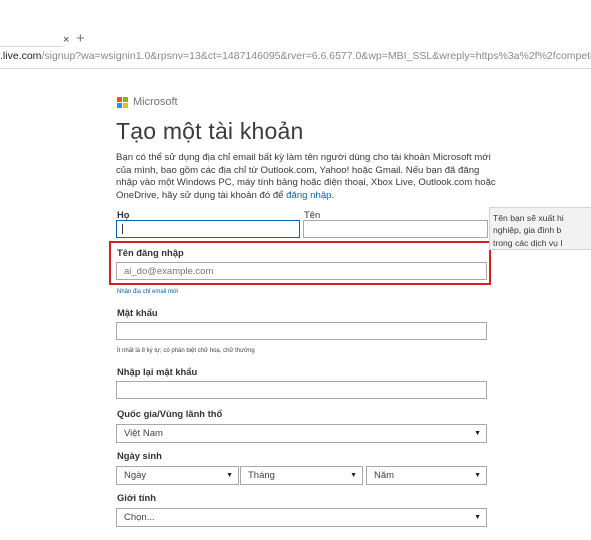  I want to click on tooltip-line-1: Tên bạn sẽ xuất hi, so click(528, 218).